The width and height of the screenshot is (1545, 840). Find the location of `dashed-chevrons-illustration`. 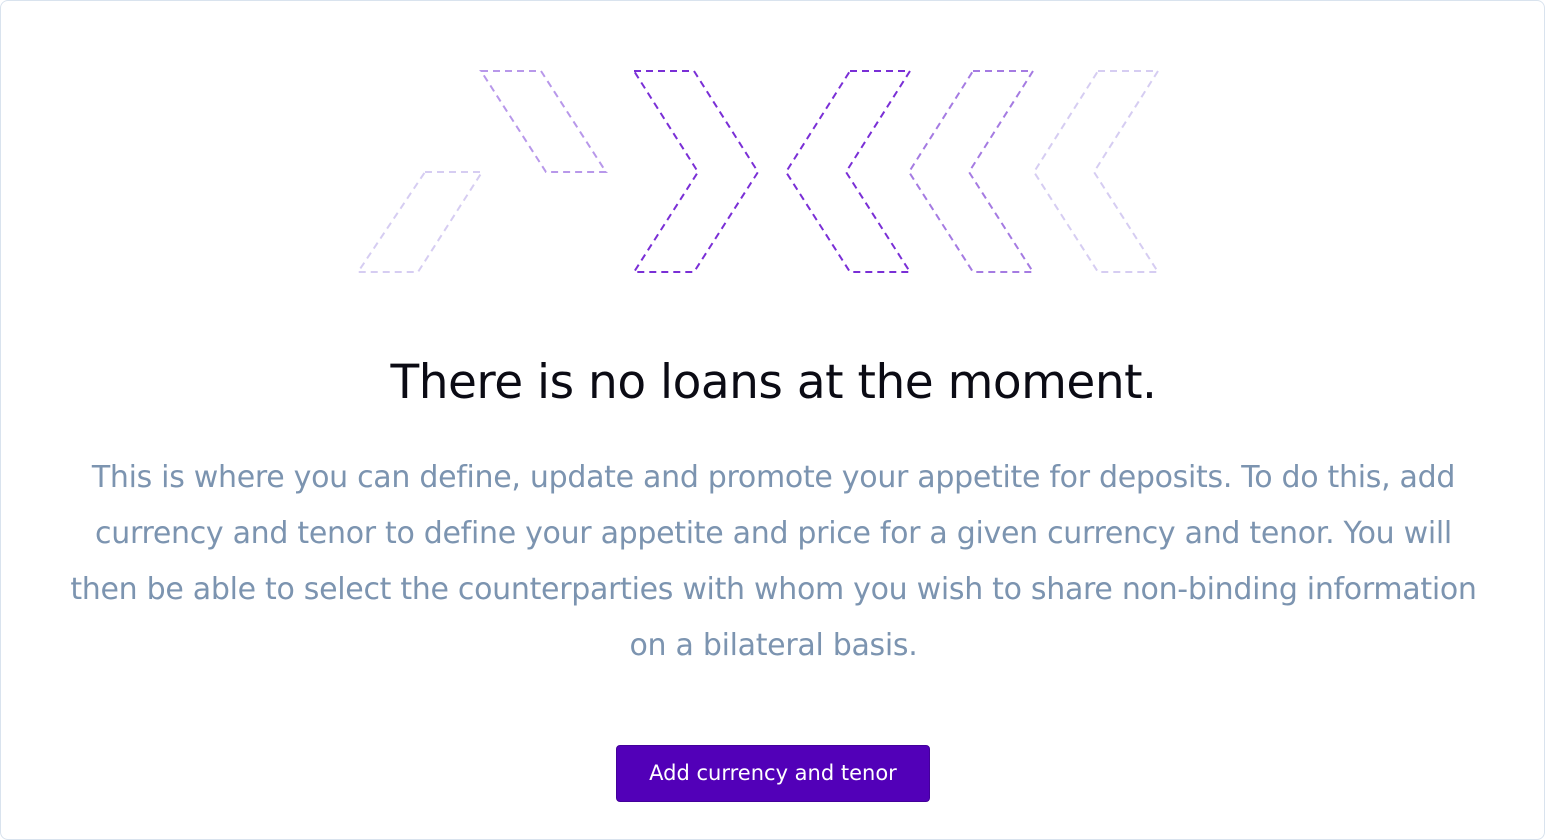

dashed-chevrons-illustration is located at coordinates (758, 171).